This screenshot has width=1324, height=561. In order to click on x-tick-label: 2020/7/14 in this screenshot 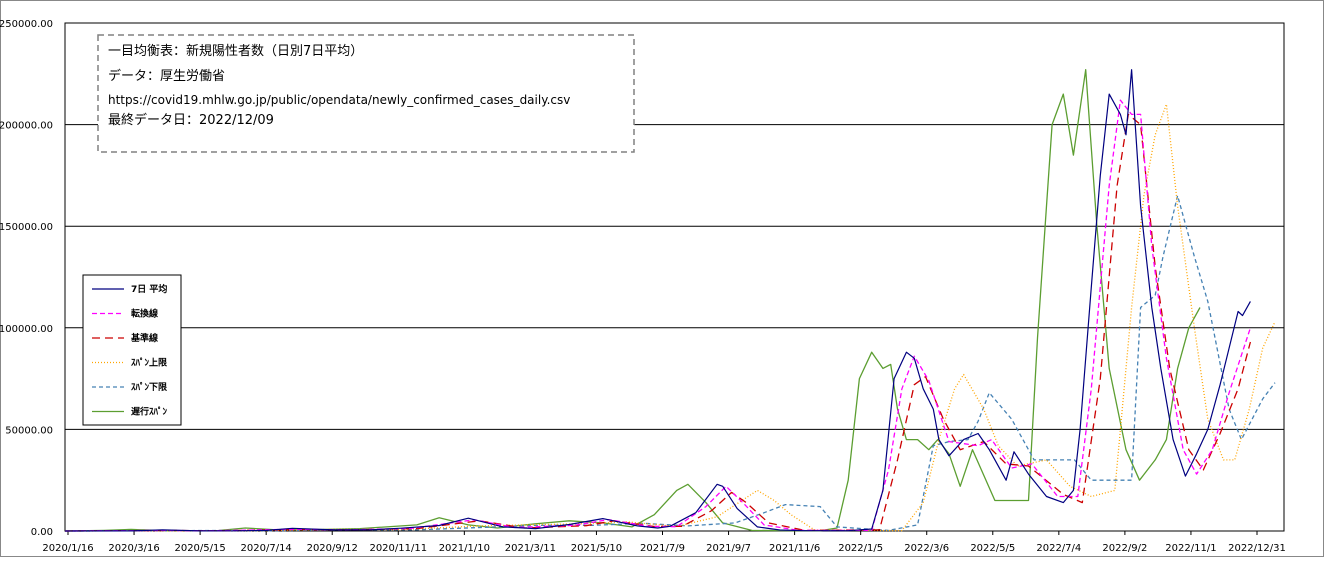, I will do `click(266, 548)`.